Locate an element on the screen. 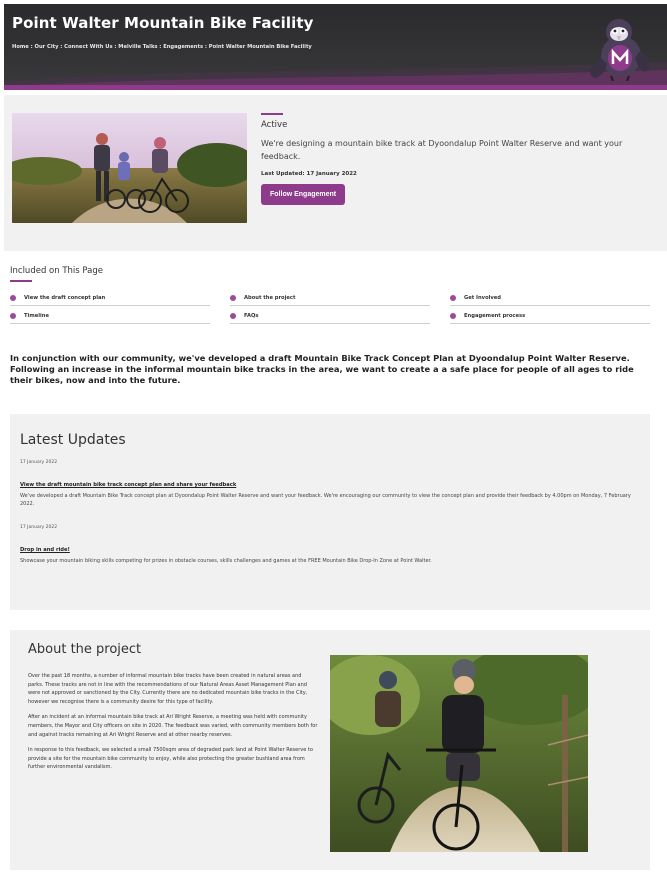 This screenshot has width=667, height=874. hero-photo-family-bikes is located at coordinates (129, 168).